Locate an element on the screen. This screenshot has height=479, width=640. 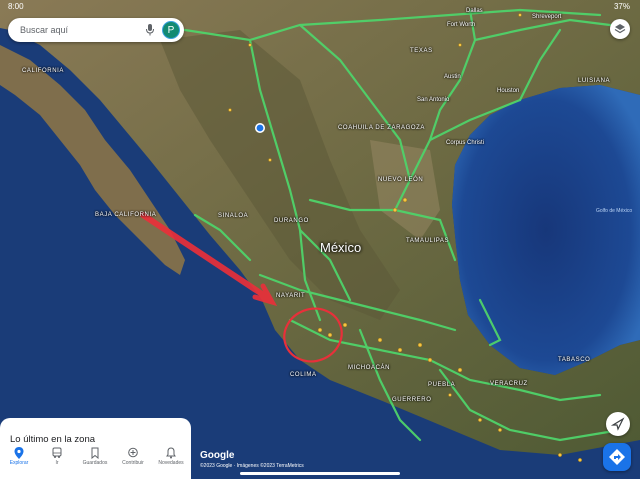
search-placeholder: Buscar aquí is located at coordinates (44, 30).